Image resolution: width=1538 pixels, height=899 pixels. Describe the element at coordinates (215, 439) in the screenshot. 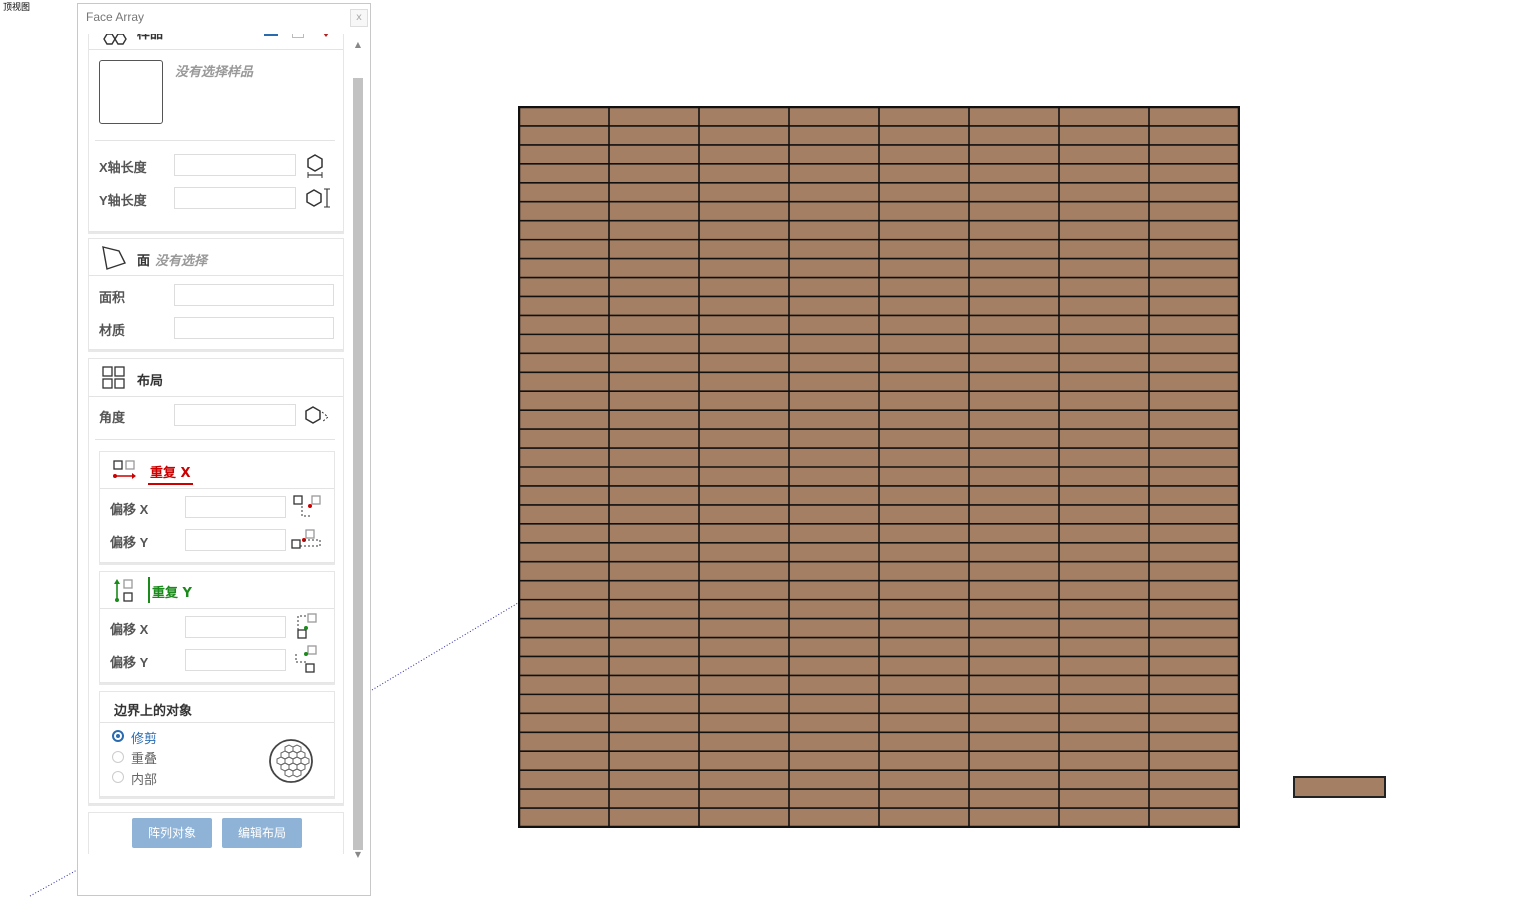

I see `angle-divider` at that location.